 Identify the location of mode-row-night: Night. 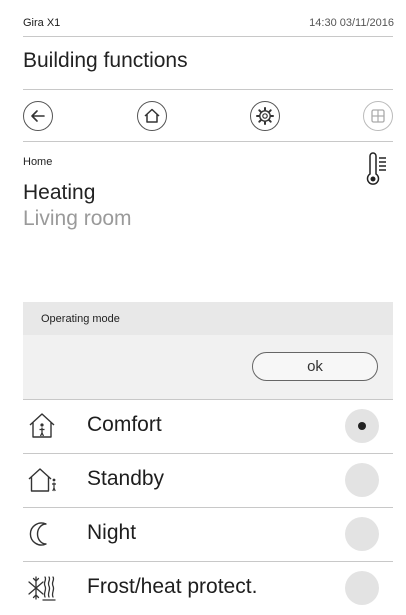
(208, 534).